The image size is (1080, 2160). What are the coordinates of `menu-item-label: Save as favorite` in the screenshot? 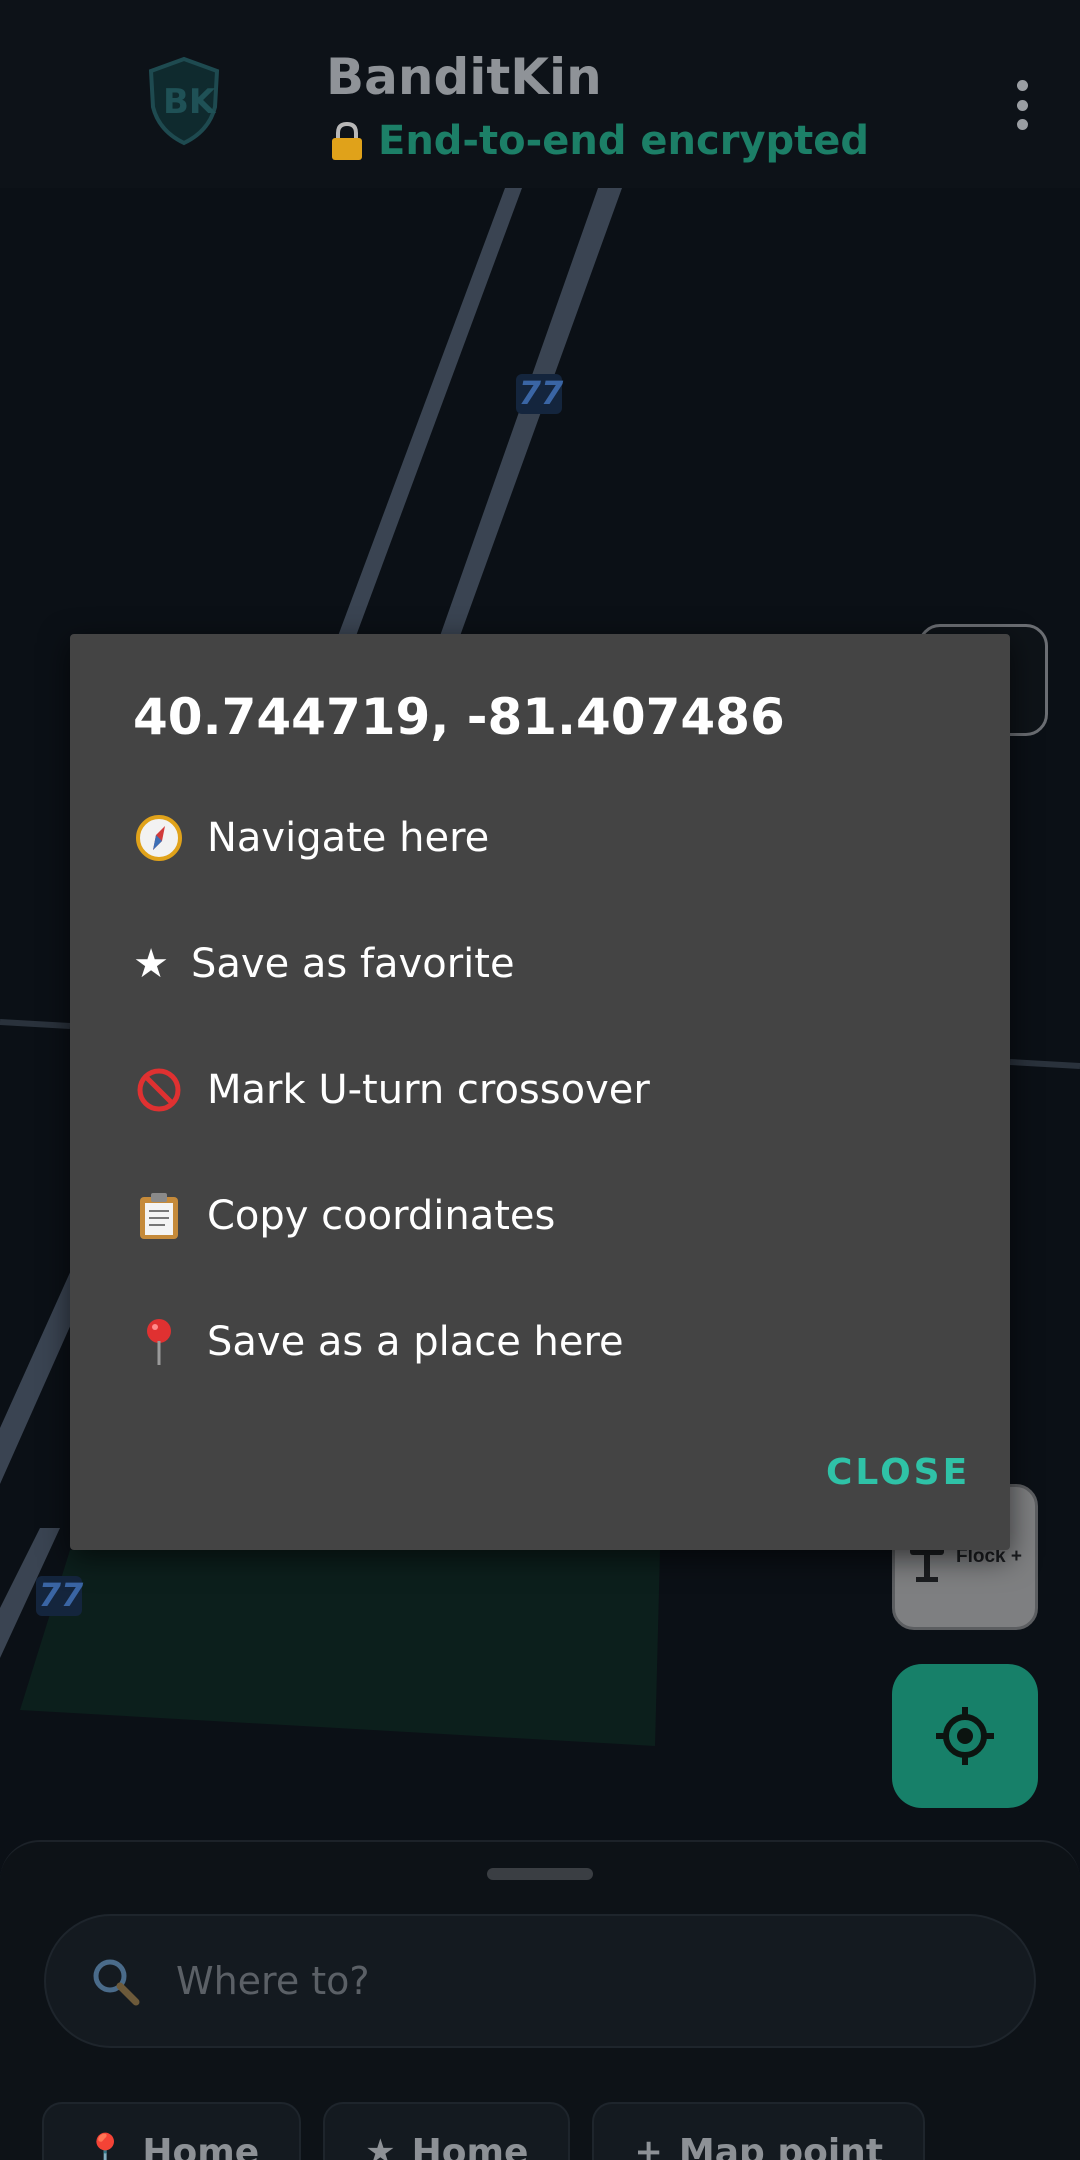 It's located at (353, 964).